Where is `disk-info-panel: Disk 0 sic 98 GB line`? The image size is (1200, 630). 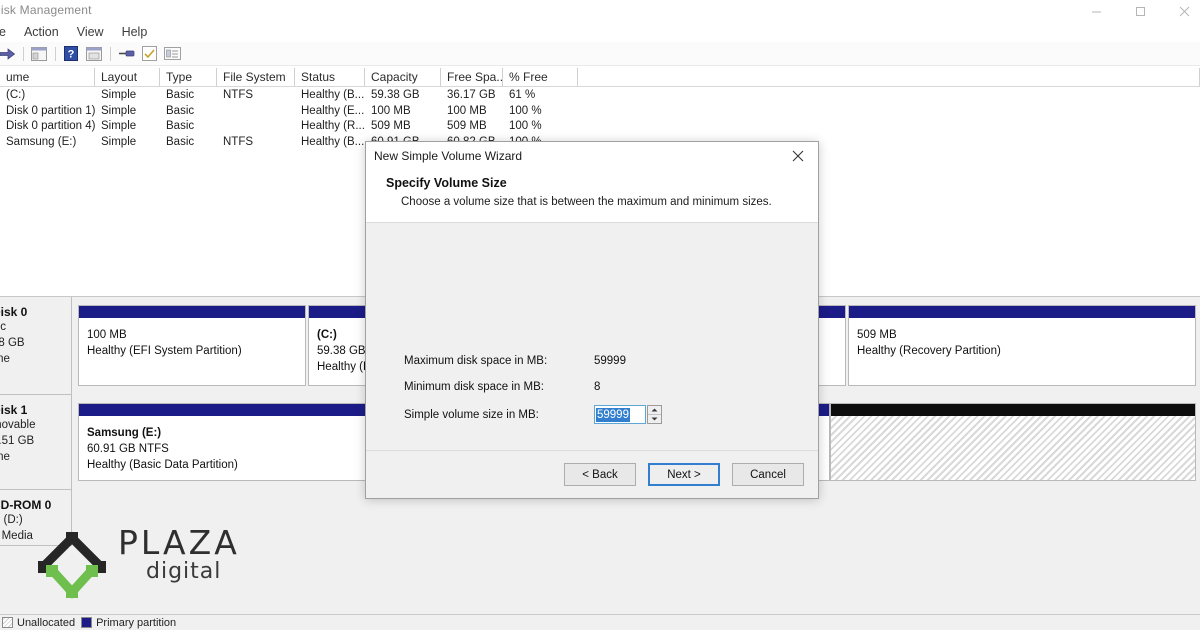
disk-info-panel: Disk 0 sic 98 GB line is located at coordinates (36, 346).